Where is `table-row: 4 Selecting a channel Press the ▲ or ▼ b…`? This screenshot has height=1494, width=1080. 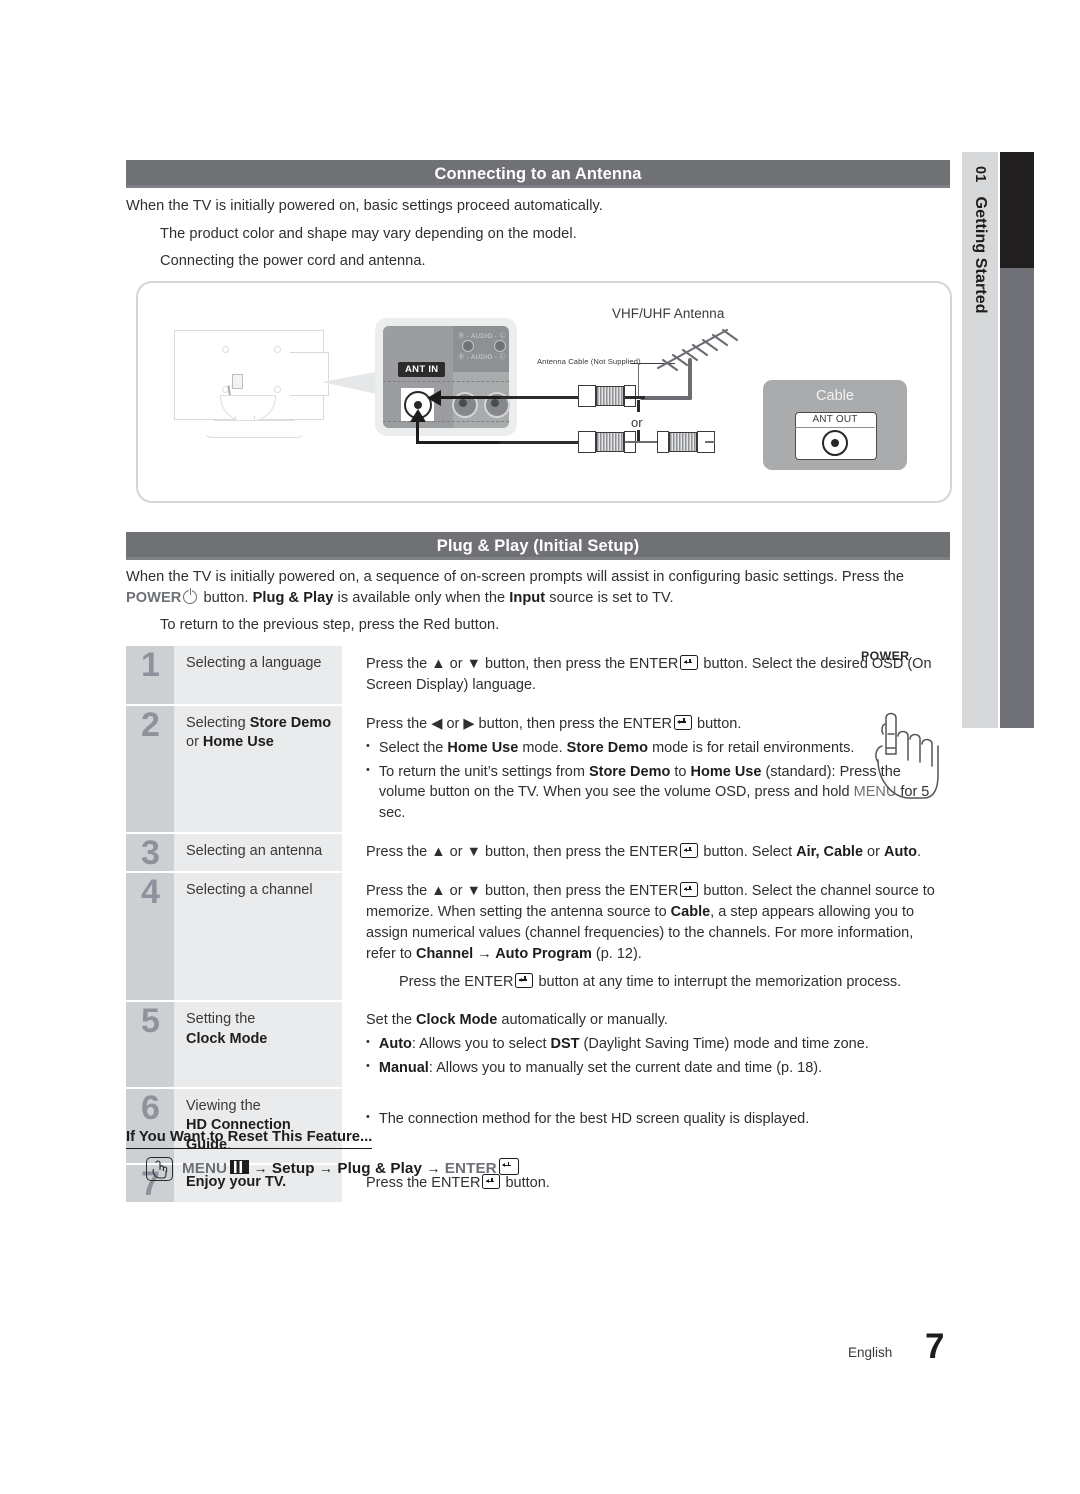 table-row: 4 Selecting a channel Press the ▲ or ▼ b… is located at coordinates (538, 937).